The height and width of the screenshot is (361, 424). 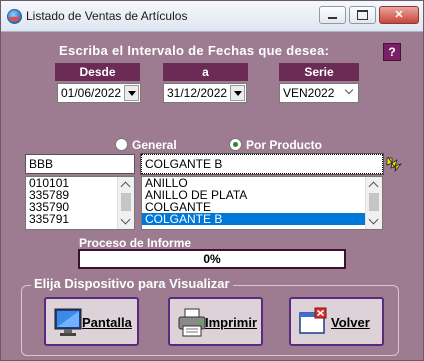 I want to click on pantalla-label: Pantalla, so click(x=107, y=322).